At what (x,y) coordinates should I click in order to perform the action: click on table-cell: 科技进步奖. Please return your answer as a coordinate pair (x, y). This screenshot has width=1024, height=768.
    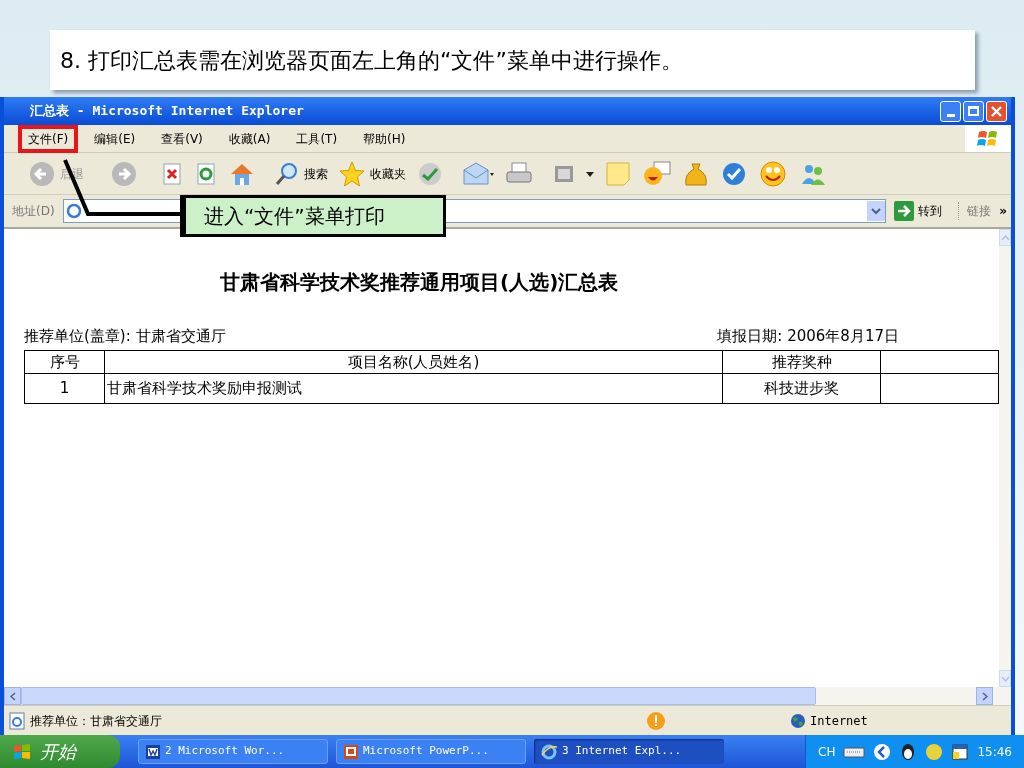
    Looking at the image, I should click on (801, 388).